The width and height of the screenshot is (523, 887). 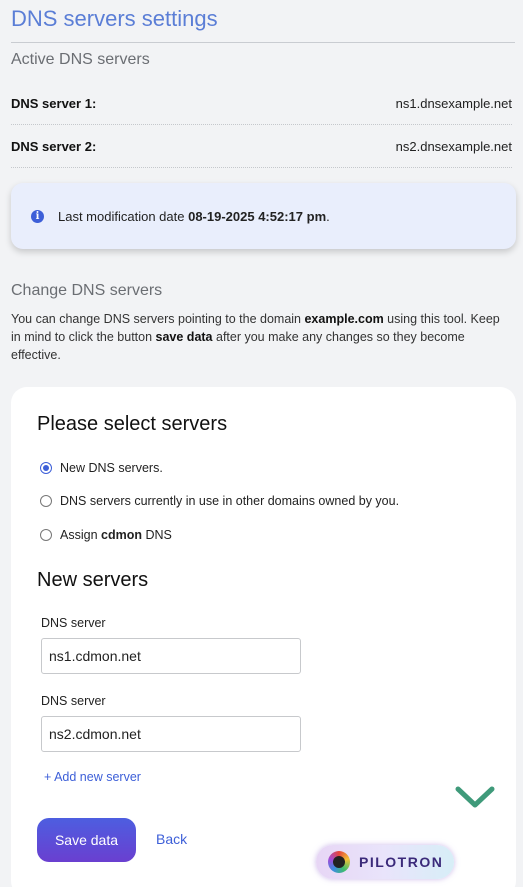 What do you see at coordinates (261, 147) in the screenshot?
I see `dns-server-row-2: DNS server 2: ns2.dnsexample.net` at bounding box center [261, 147].